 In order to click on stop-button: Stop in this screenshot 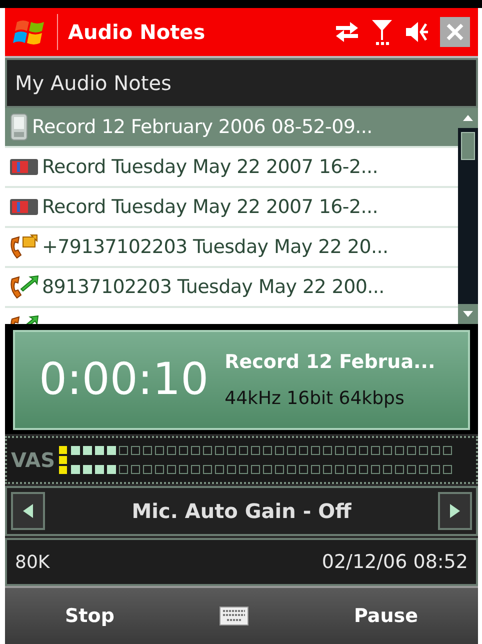, I will do `click(89, 616)`.